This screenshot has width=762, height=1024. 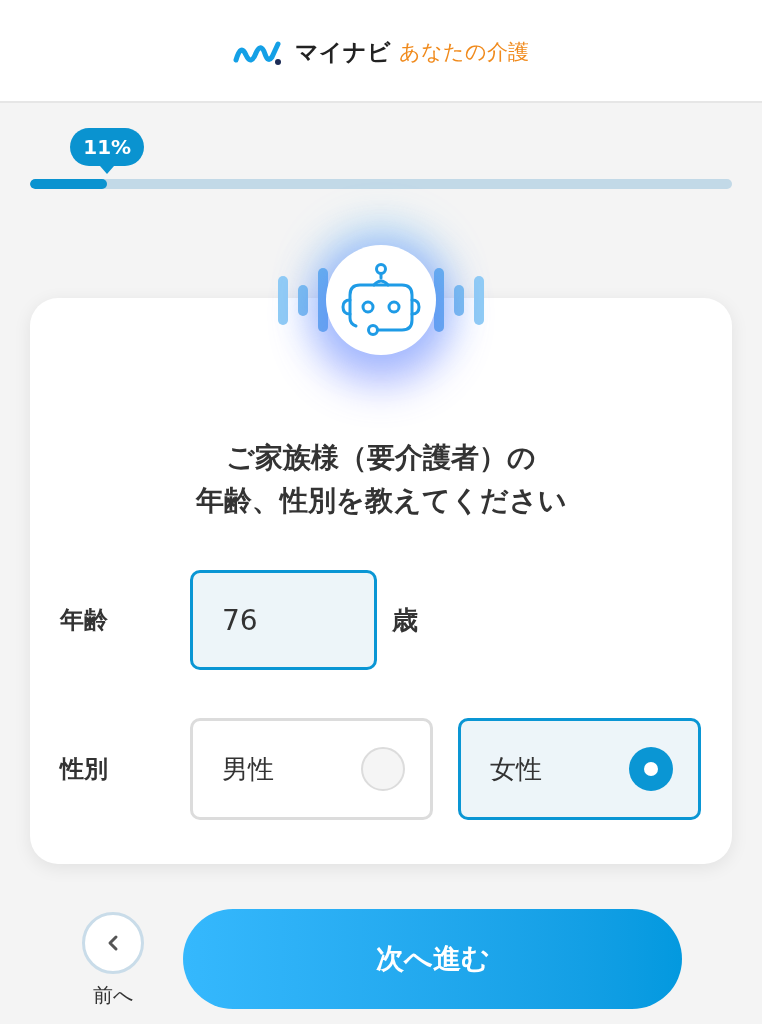 What do you see at coordinates (283, 620) in the screenshot?
I see `age-input: 76` at bounding box center [283, 620].